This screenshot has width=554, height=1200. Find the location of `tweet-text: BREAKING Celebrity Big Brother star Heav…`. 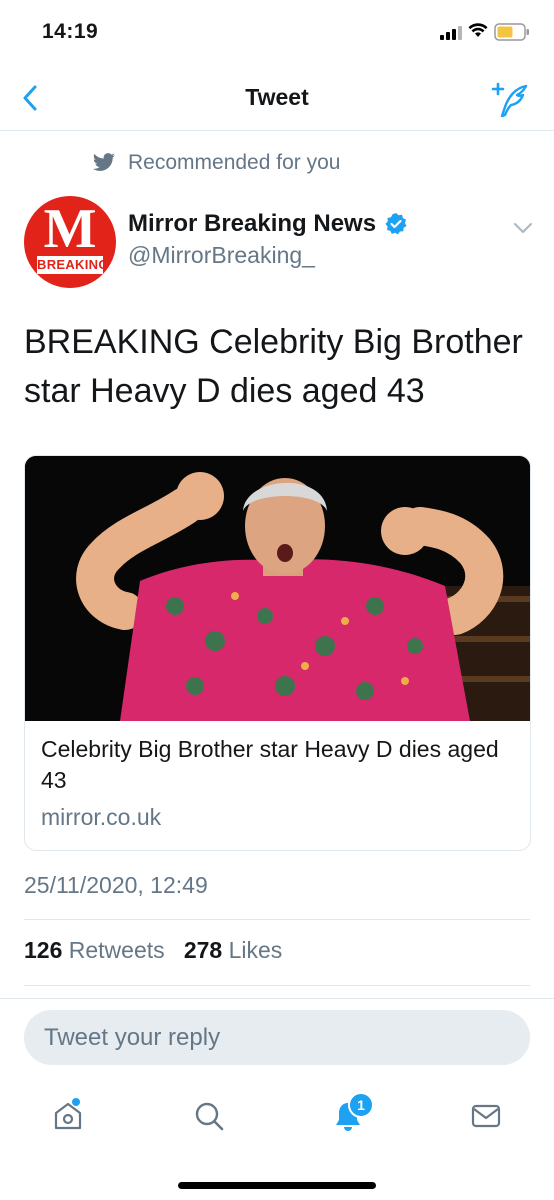

tweet-text: BREAKING Celebrity Big Brother star Heav… is located at coordinates (273, 366).